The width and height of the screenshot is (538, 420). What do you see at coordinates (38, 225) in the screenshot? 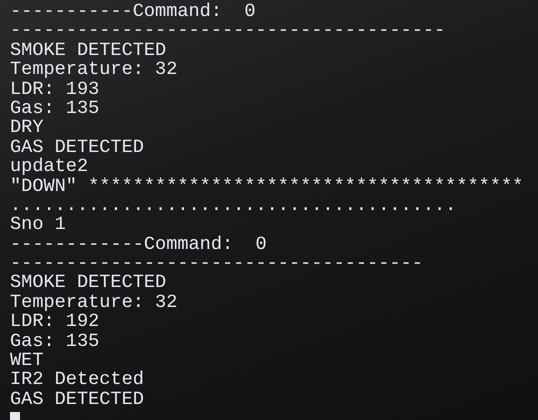
I see `terminal-line: Sno 1` at bounding box center [38, 225].